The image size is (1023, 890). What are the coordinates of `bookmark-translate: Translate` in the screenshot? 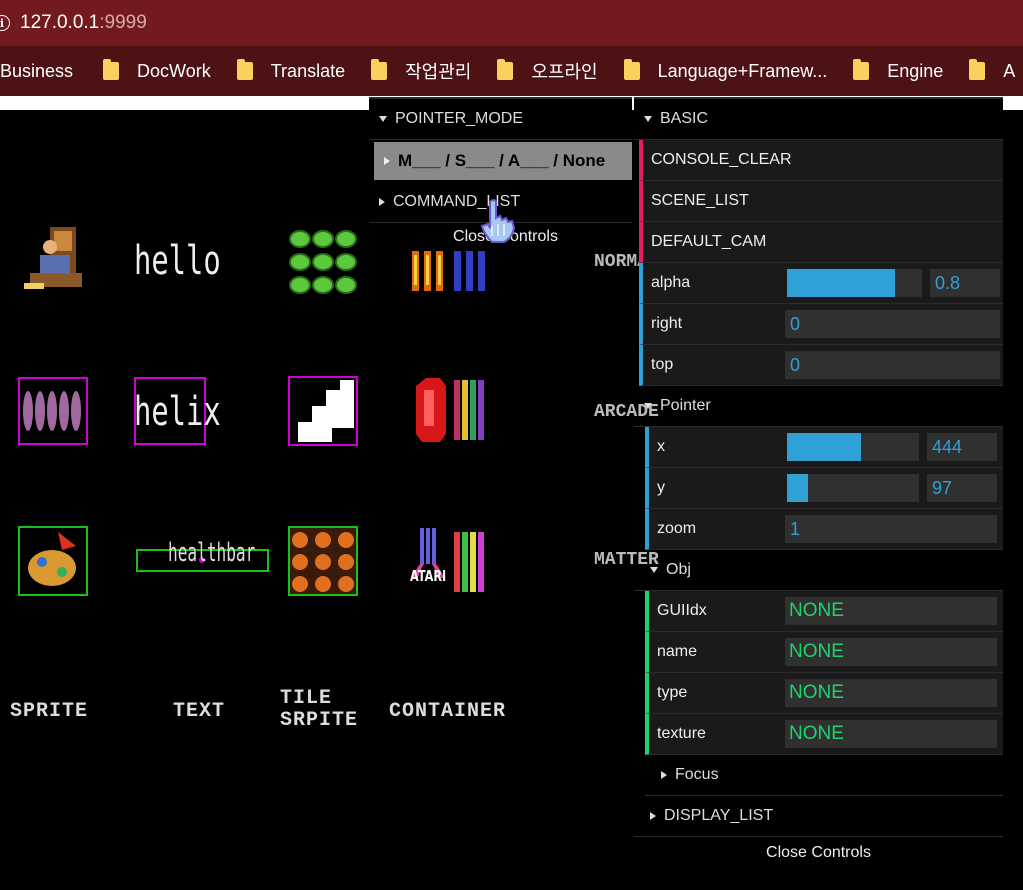 It's located at (291, 70).